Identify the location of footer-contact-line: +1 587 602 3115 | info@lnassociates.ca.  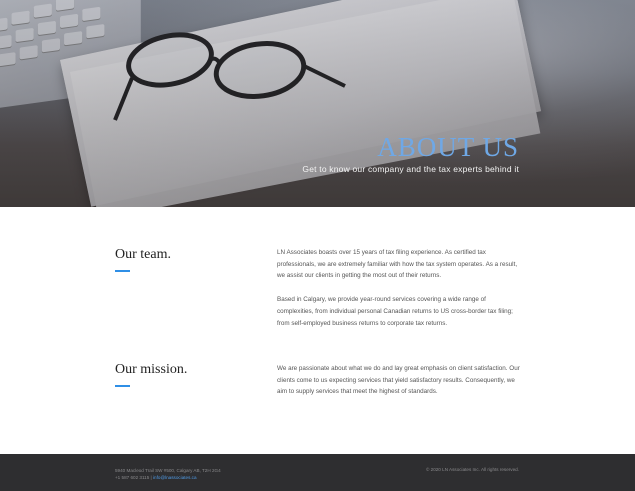
(168, 477).